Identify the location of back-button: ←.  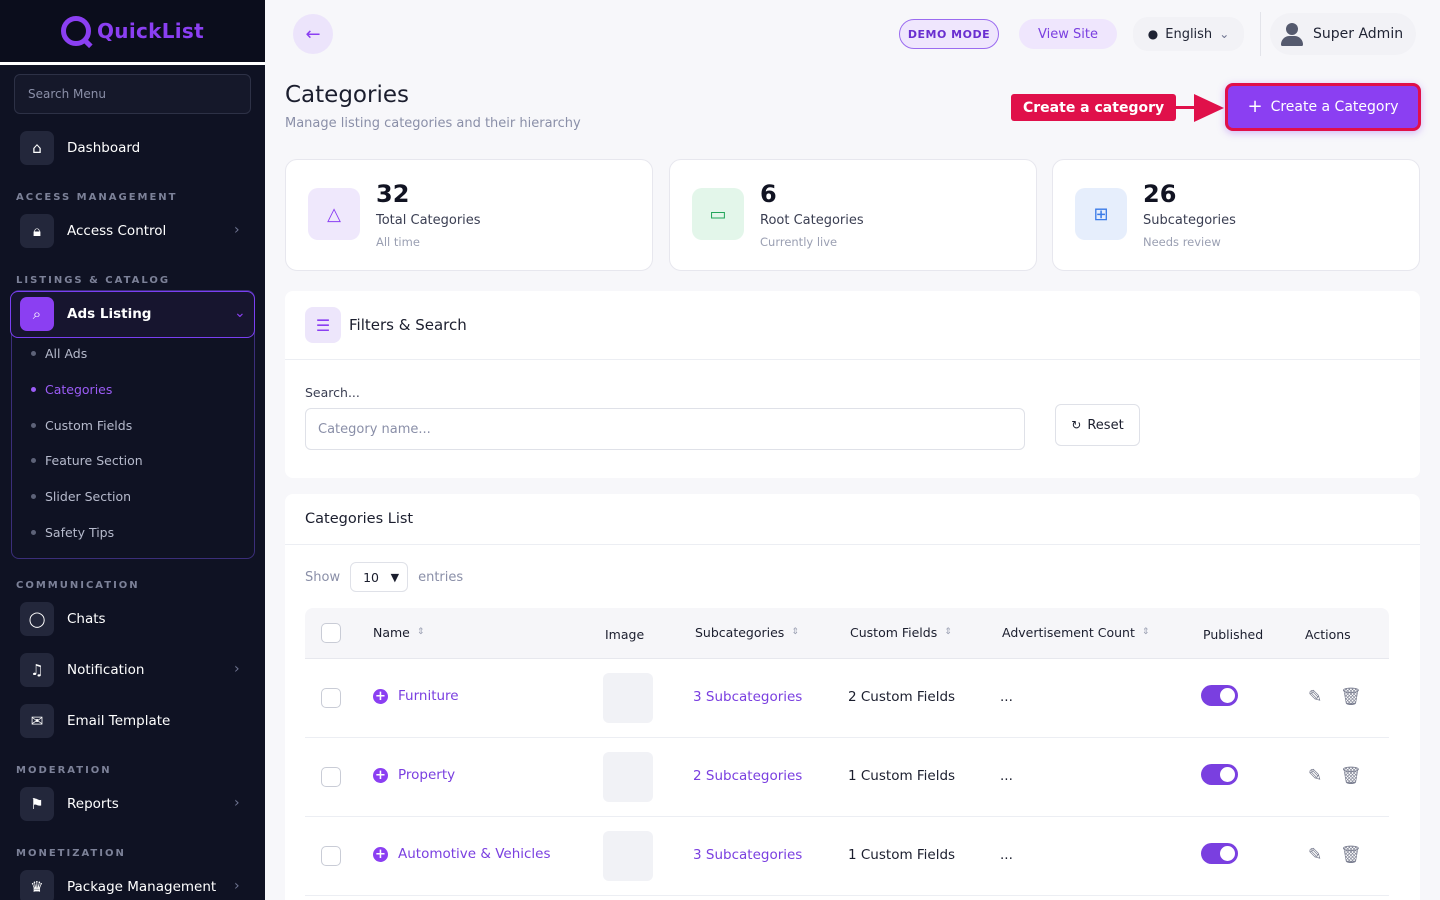
(313, 34).